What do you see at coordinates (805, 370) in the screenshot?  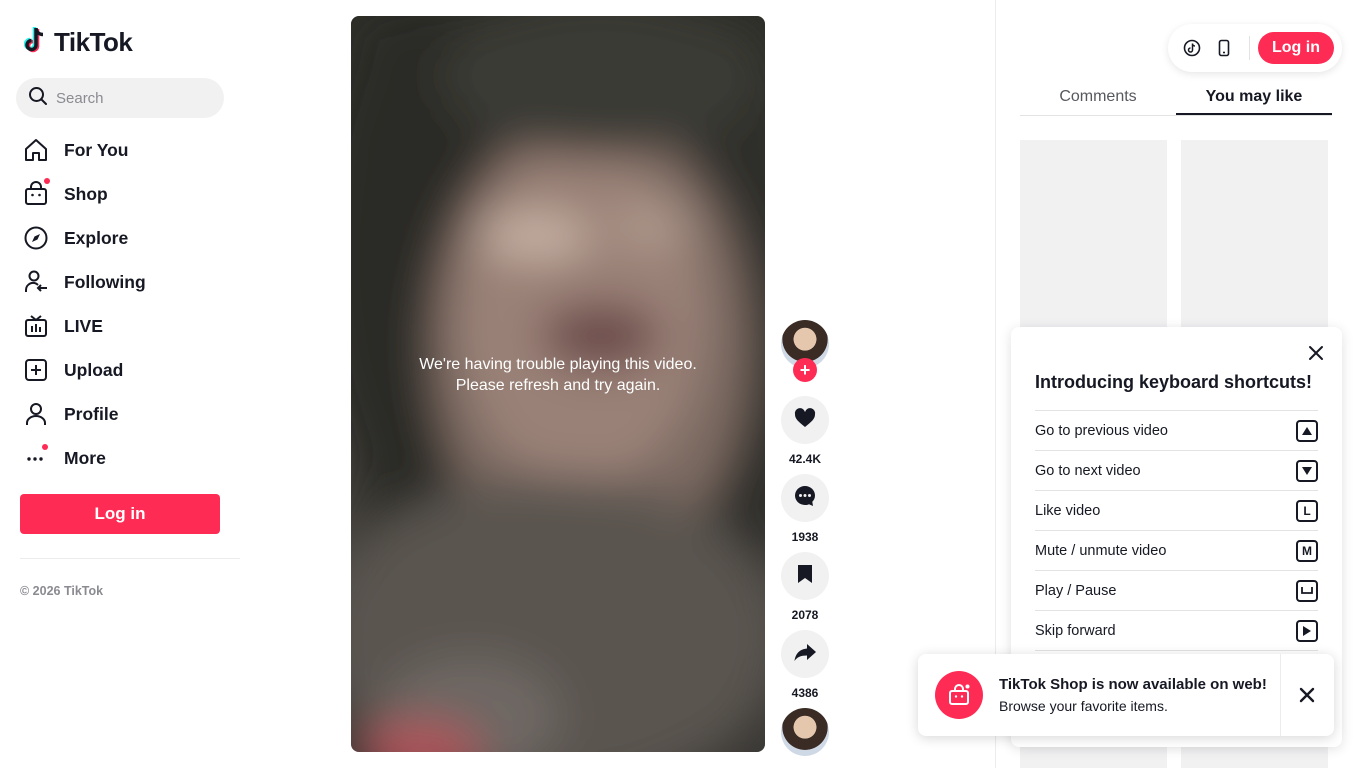 I see `follow-button: +` at bounding box center [805, 370].